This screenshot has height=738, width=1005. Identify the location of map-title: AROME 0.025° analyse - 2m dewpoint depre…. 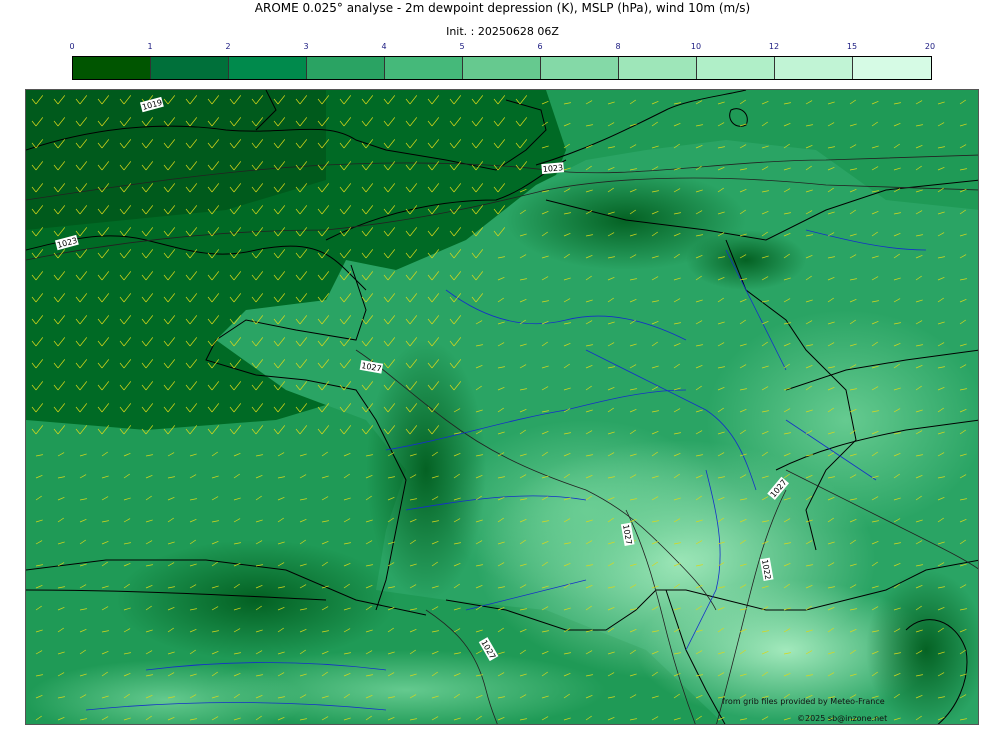
(502, 8).